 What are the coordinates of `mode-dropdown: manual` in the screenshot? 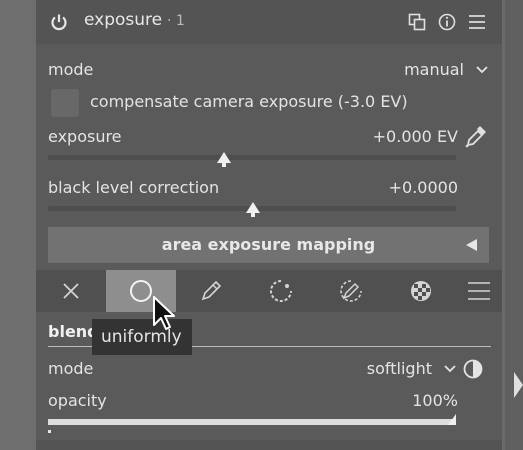 It's located at (434, 70).